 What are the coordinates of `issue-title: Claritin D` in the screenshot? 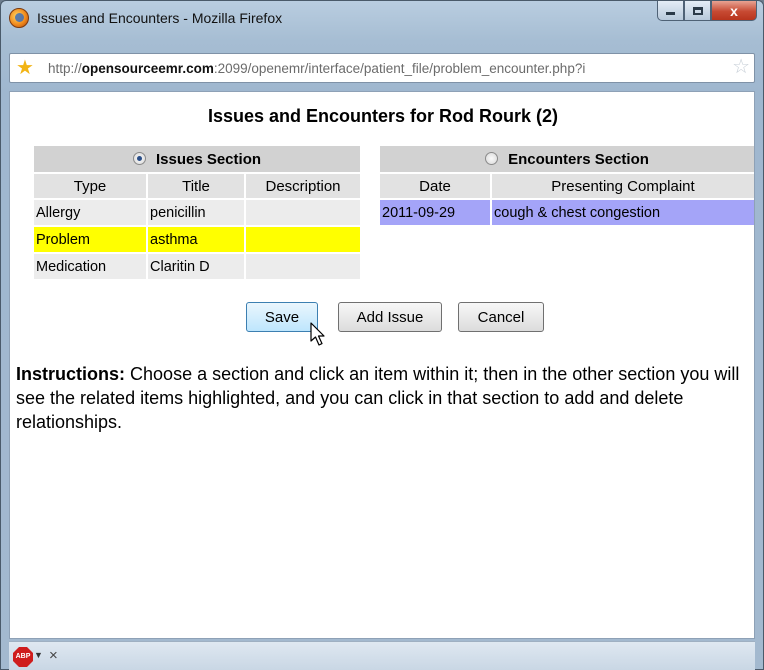 It's located at (196, 266).